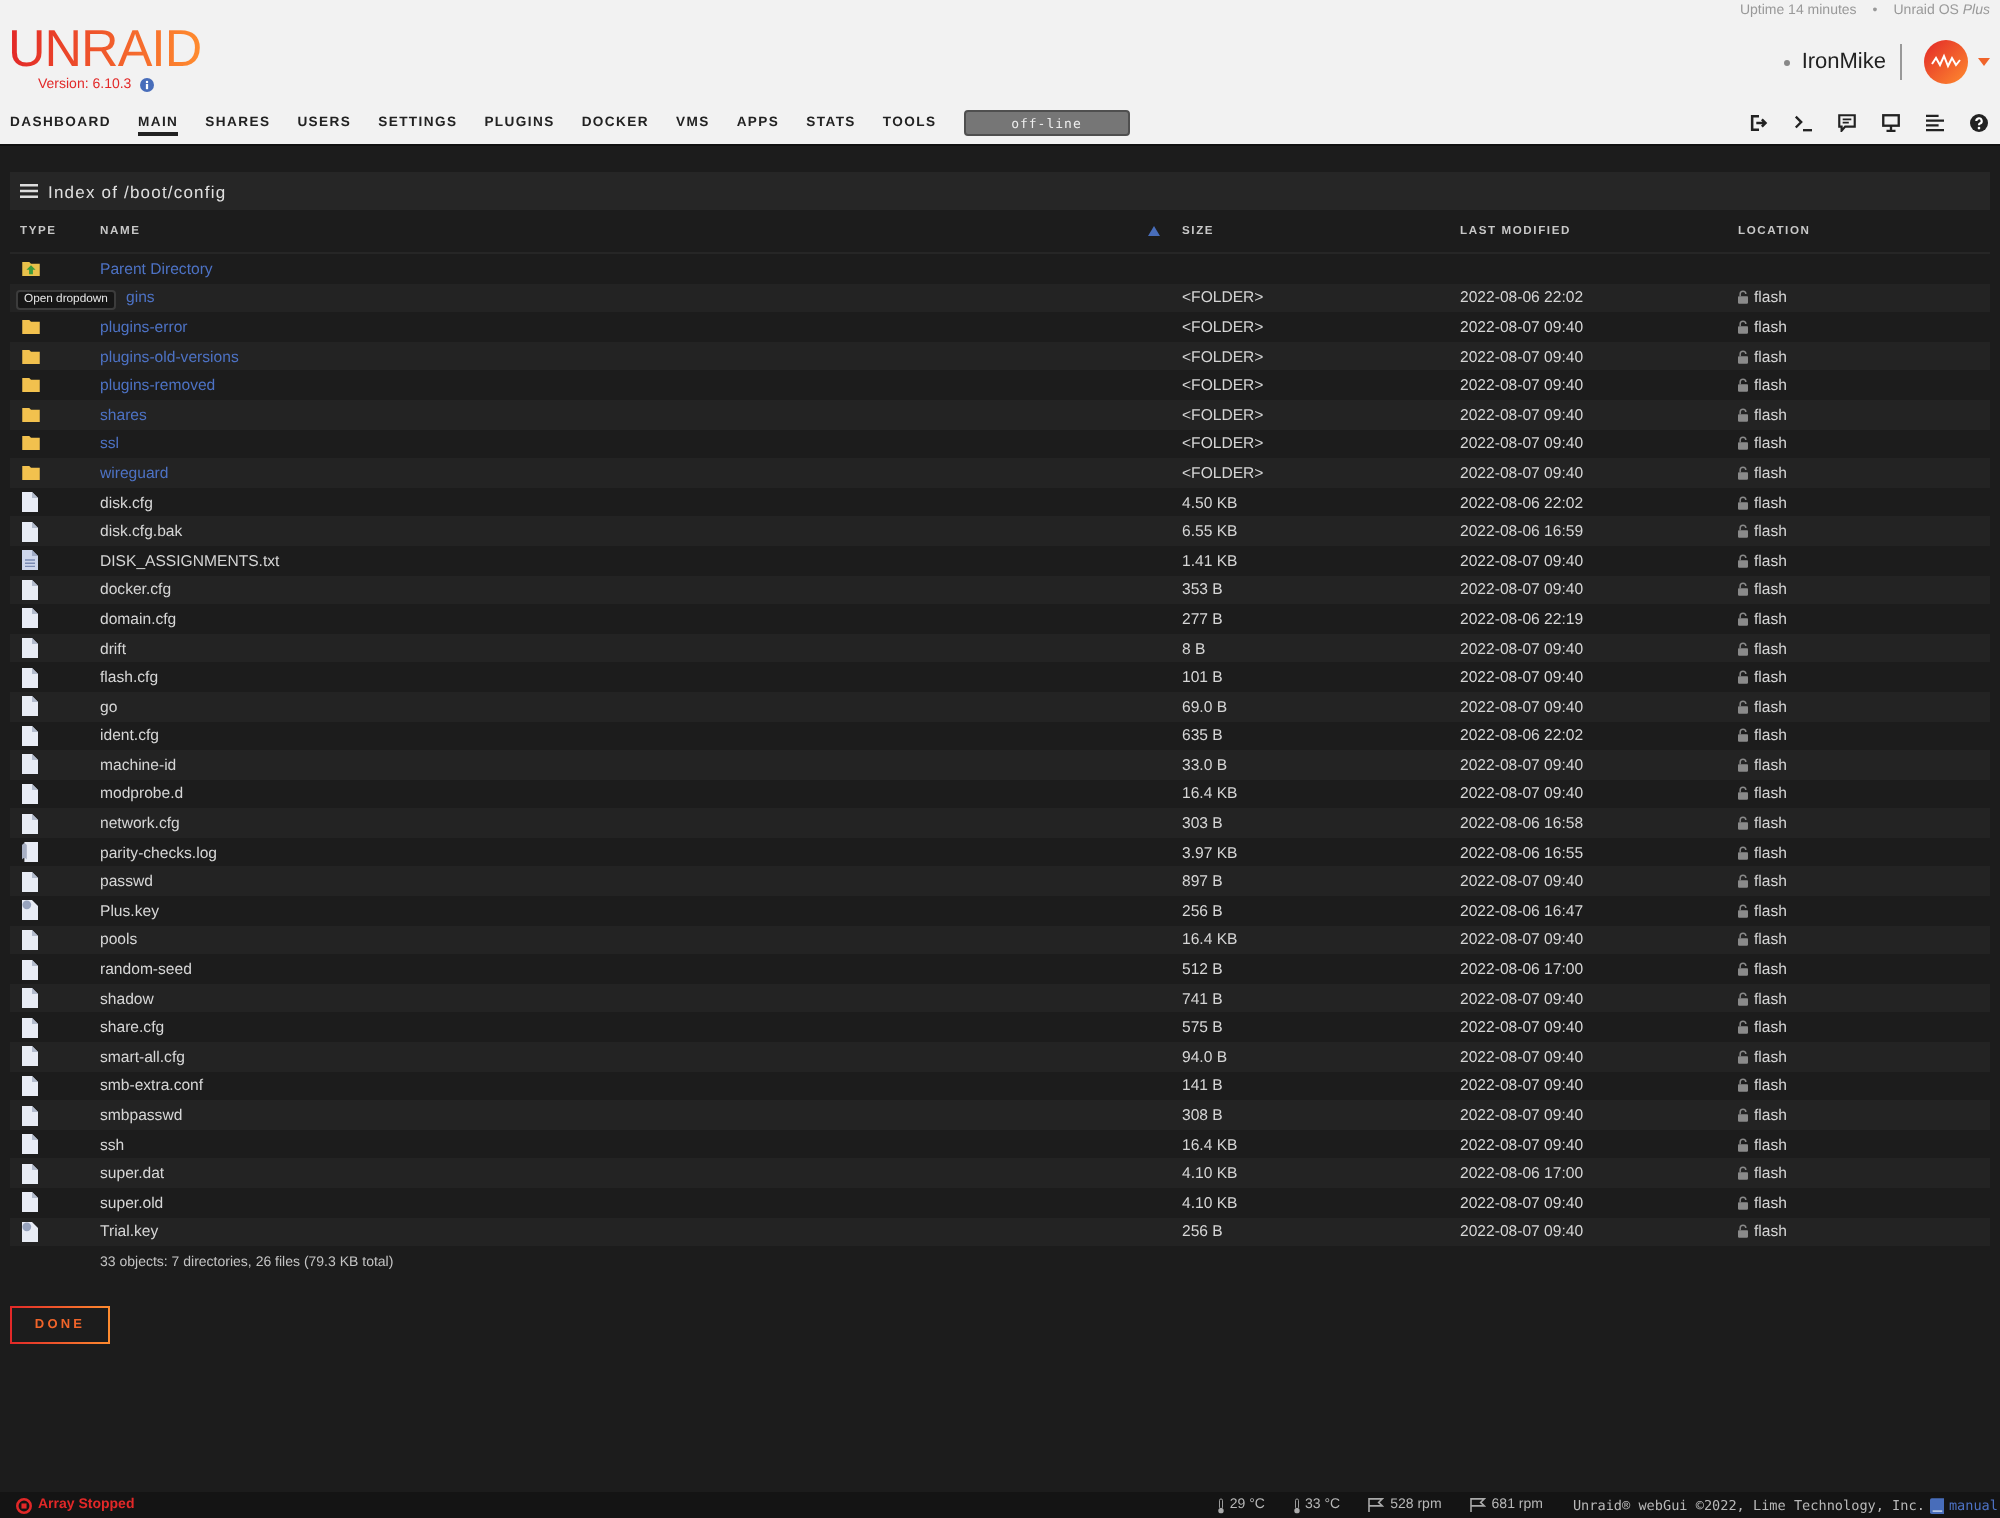 Image resolution: width=2000 pixels, height=1518 pixels. What do you see at coordinates (1984, 62) in the screenshot?
I see `caret-icon` at bounding box center [1984, 62].